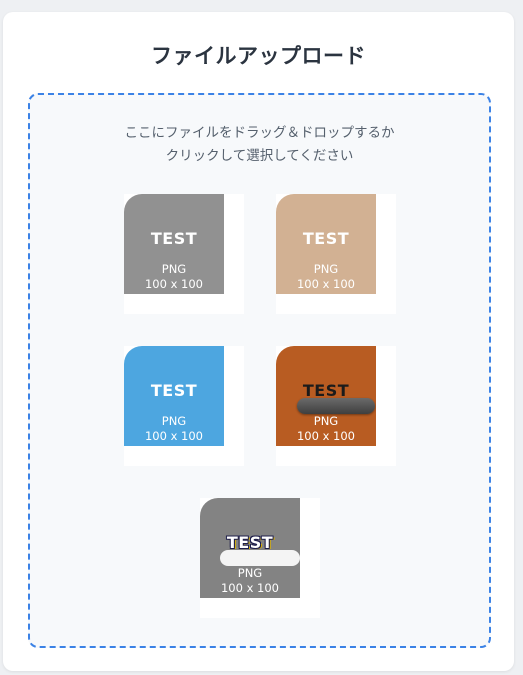  I want to click on page-title: ファイルアップロード, so click(258, 56).